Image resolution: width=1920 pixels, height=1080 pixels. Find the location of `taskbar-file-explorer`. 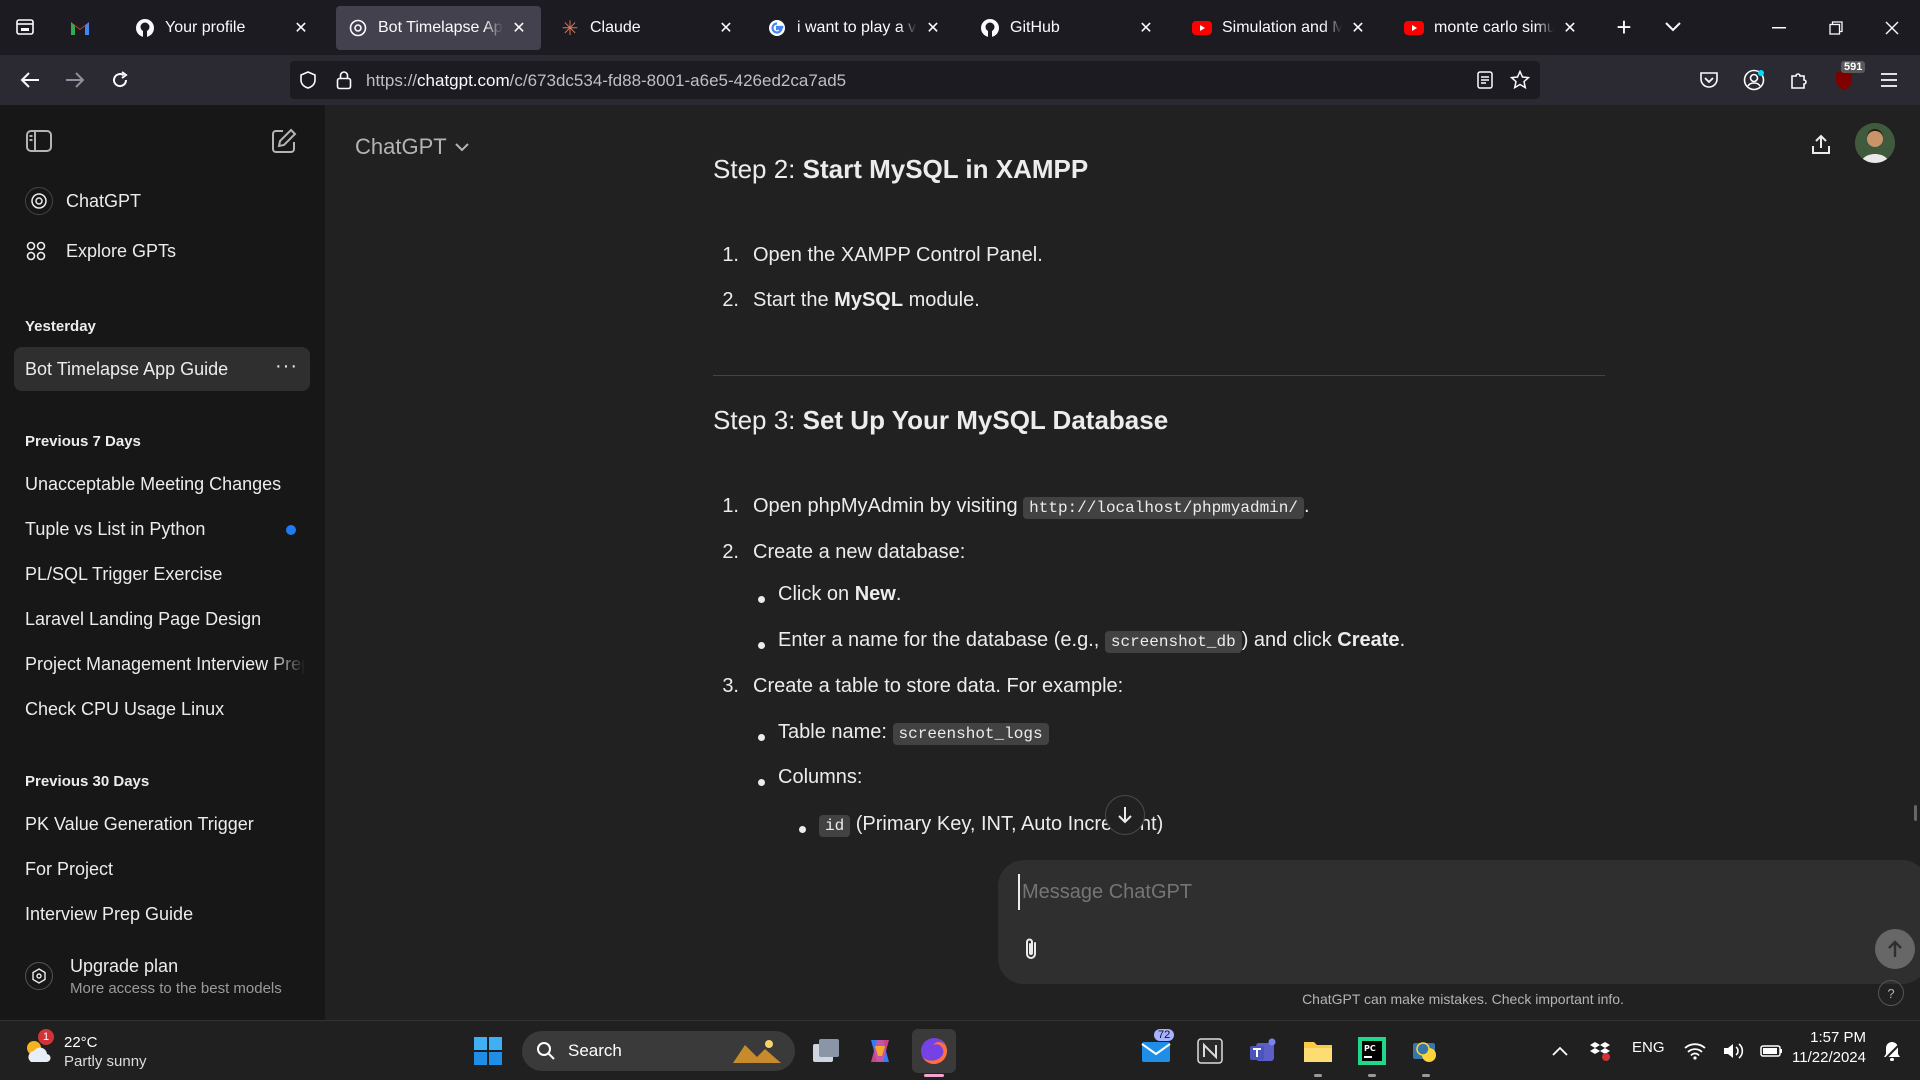

taskbar-file-explorer is located at coordinates (1318, 1053).